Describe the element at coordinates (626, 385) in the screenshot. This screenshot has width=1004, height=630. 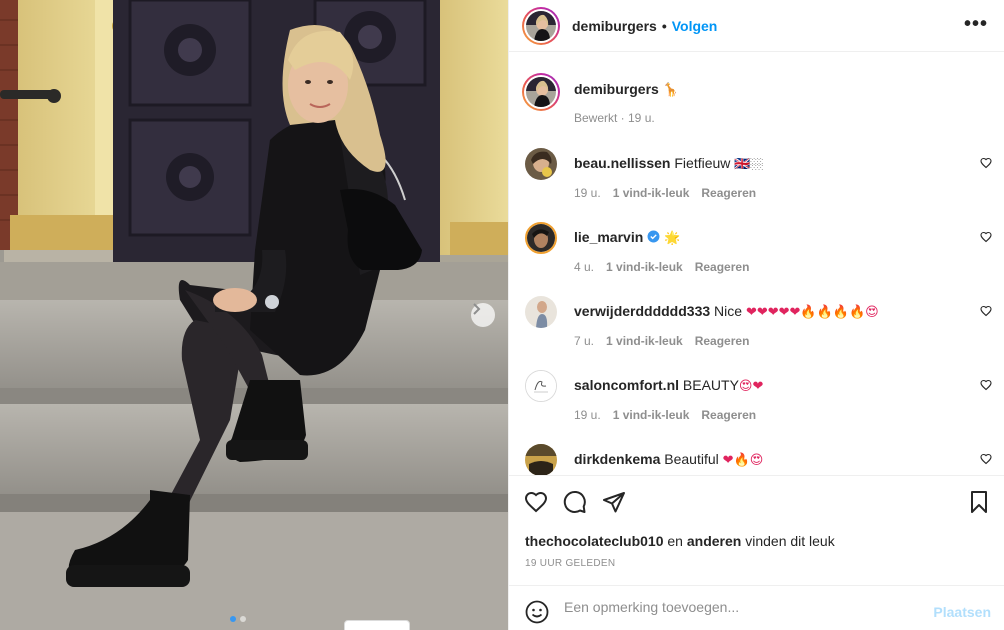
I see `comment-username: saloncomfort.nl` at that location.